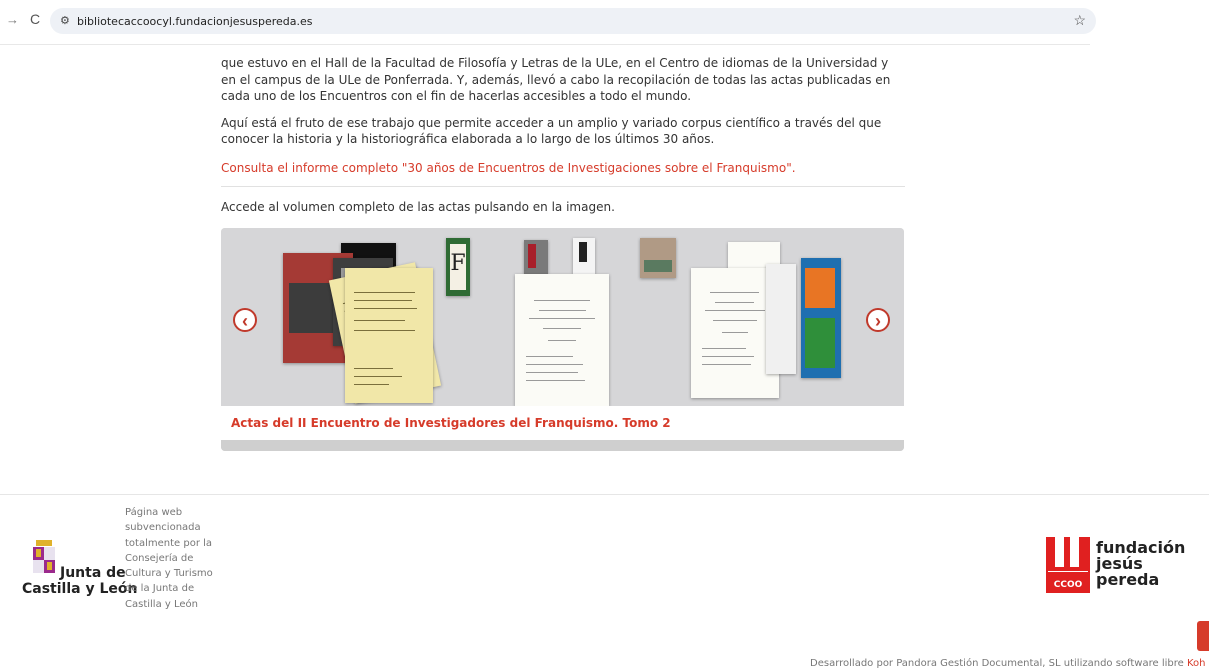 Image resolution: width=1209 pixels, height=669 pixels. What do you see at coordinates (1203, 636) in the screenshot?
I see `scroll-to-top-button` at bounding box center [1203, 636].